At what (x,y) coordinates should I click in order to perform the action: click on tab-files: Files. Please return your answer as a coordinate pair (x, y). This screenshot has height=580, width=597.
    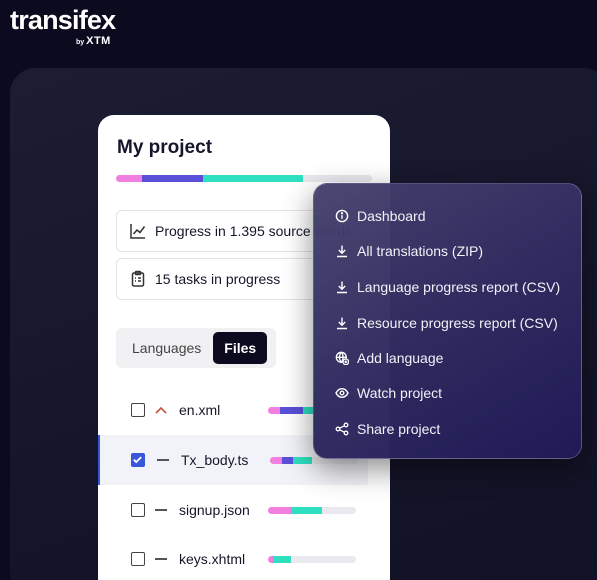
    Looking at the image, I should click on (240, 348).